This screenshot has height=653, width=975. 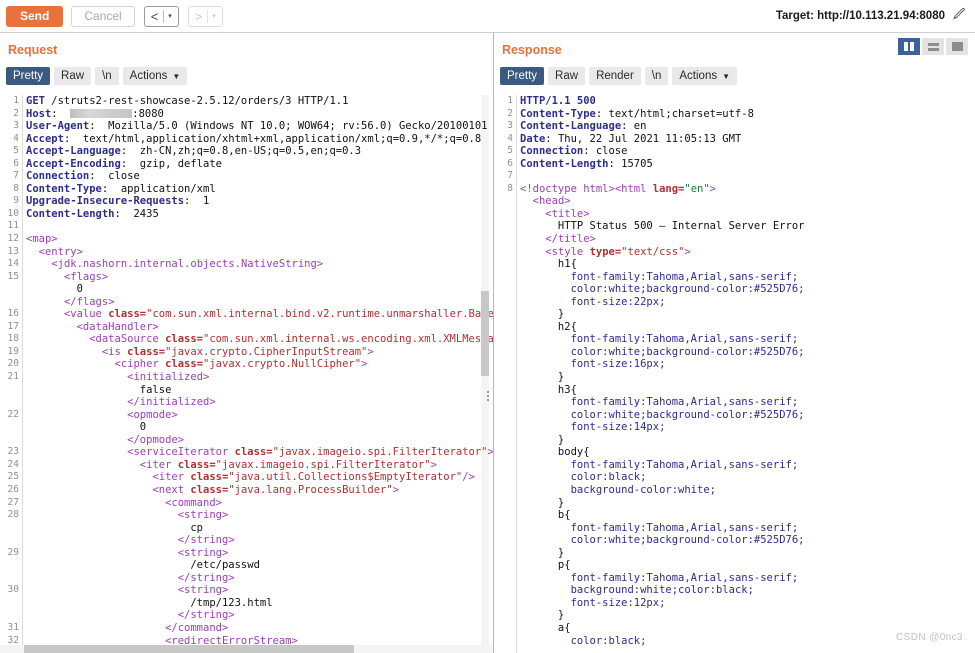 What do you see at coordinates (148, 76) in the screenshot?
I see `request-actions-label: Actions` at bounding box center [148, 76].